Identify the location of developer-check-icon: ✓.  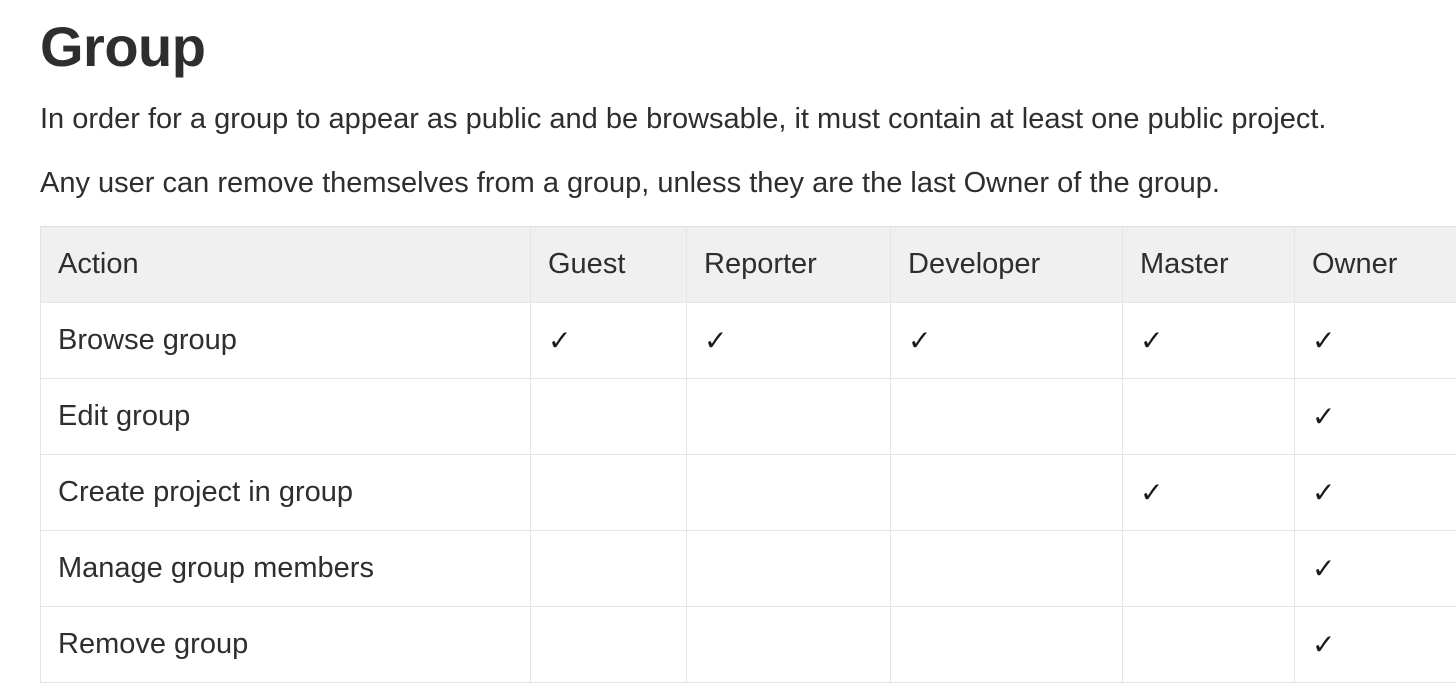
(1006, 340).